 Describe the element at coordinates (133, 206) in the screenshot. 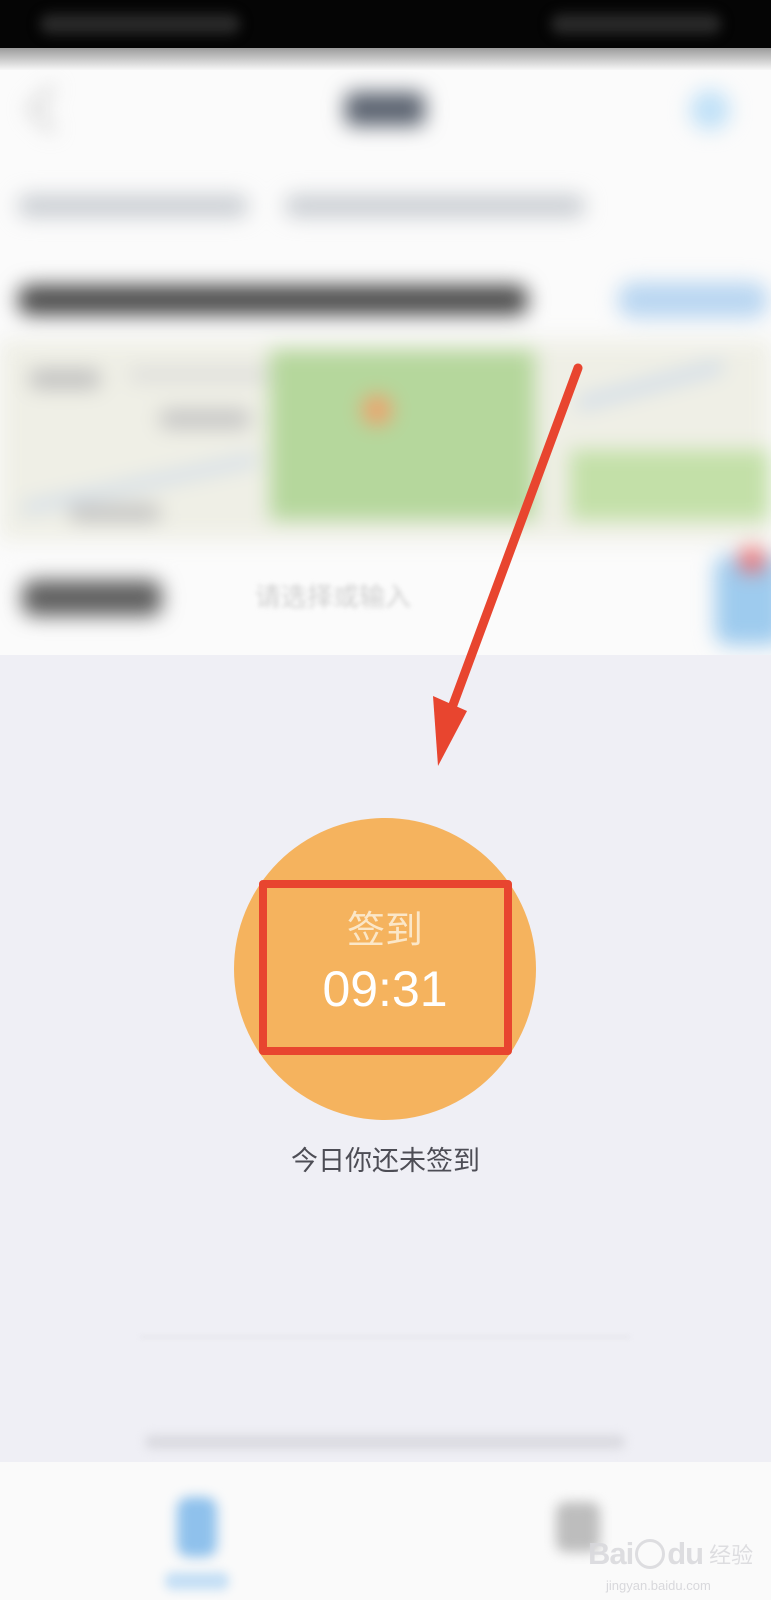

I see `date-info-redacted` at that location.